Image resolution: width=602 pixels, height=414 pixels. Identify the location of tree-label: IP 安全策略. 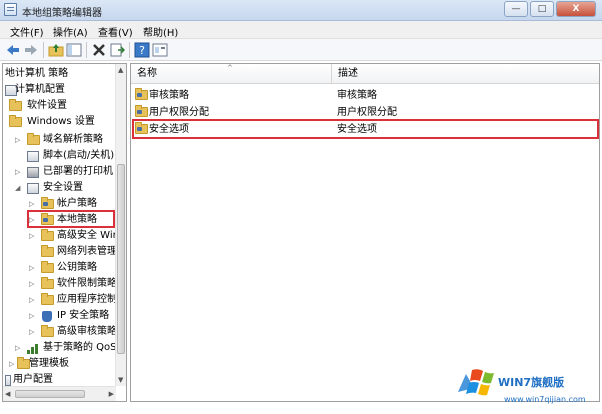
(83, 315).